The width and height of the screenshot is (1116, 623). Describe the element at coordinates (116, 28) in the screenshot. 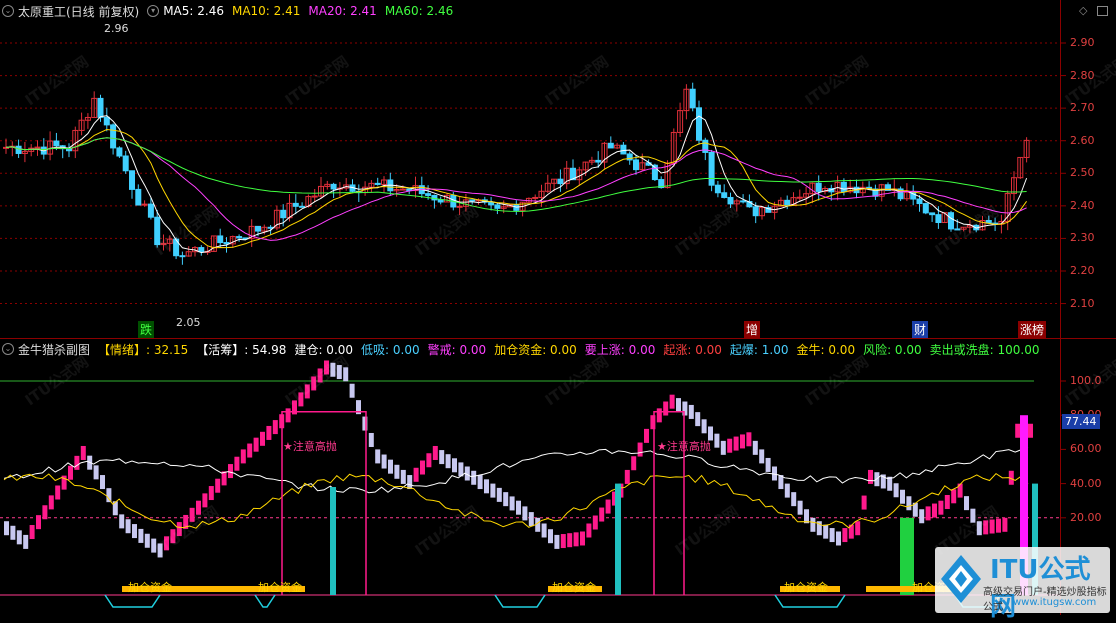

I see `high-price-marker: 2.96` at that location.